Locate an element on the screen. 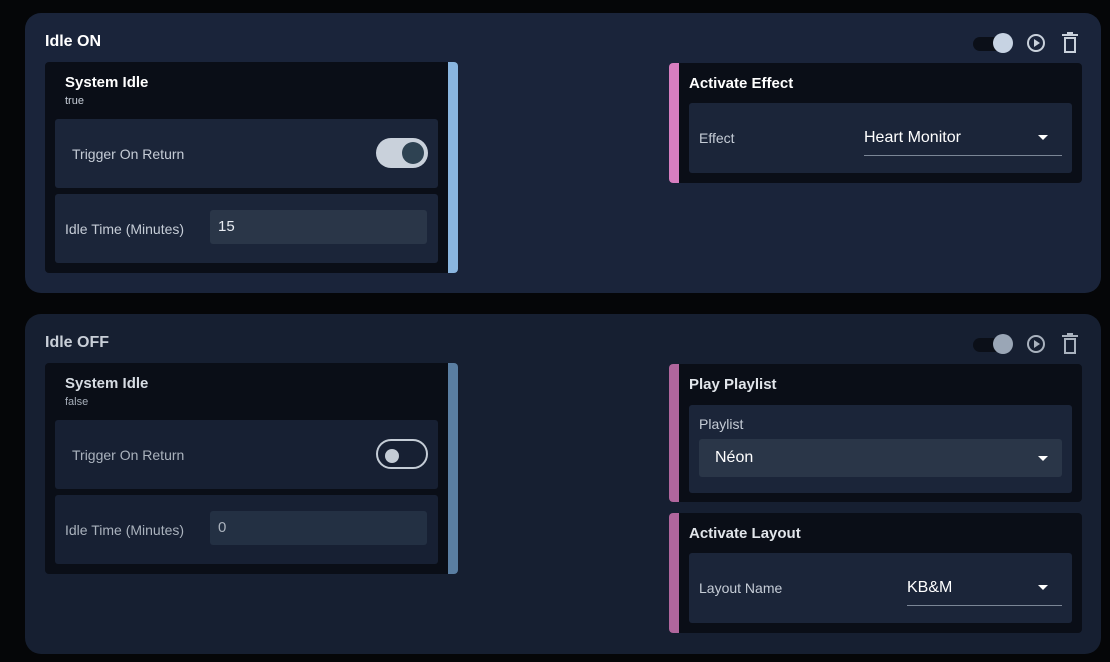 The image size is (1110, 662). action-title: Activate Layout is located at coordinates (745, 533).